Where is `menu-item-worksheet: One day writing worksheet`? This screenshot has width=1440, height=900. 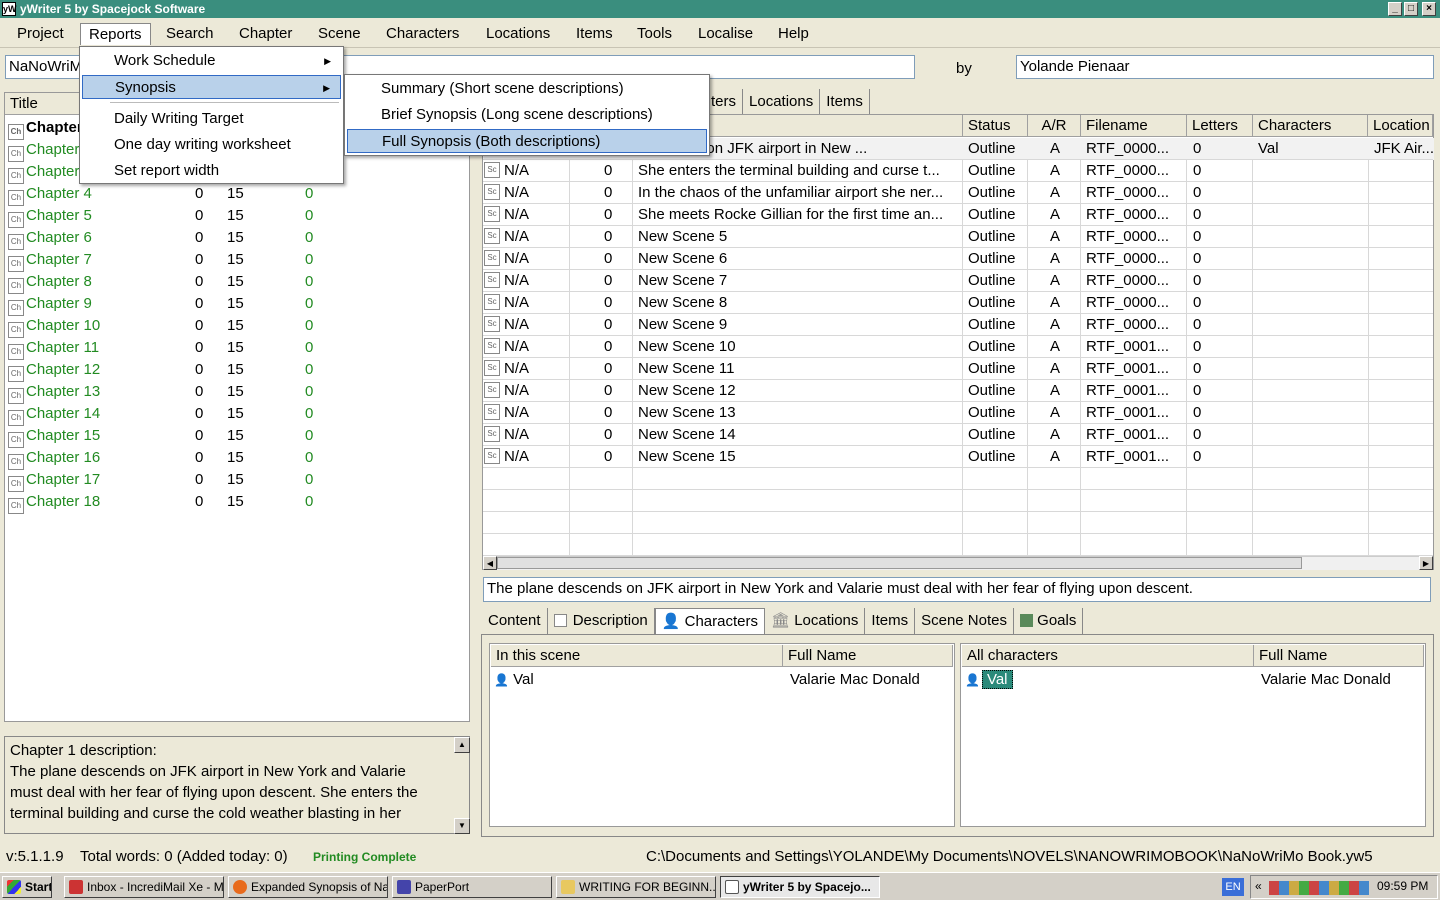
menu-item-worksheet: One day writing worksheet is located at coordinates (211, 145).